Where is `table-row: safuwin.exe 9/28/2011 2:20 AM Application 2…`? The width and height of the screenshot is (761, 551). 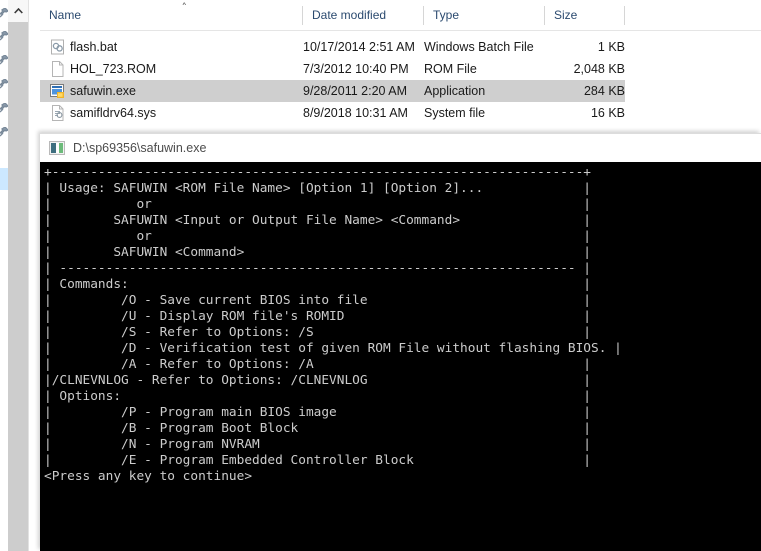 table-row: safuwin.exe 9/28/2011 2:20 AM Application 2… is located at coordinates (332, 91).